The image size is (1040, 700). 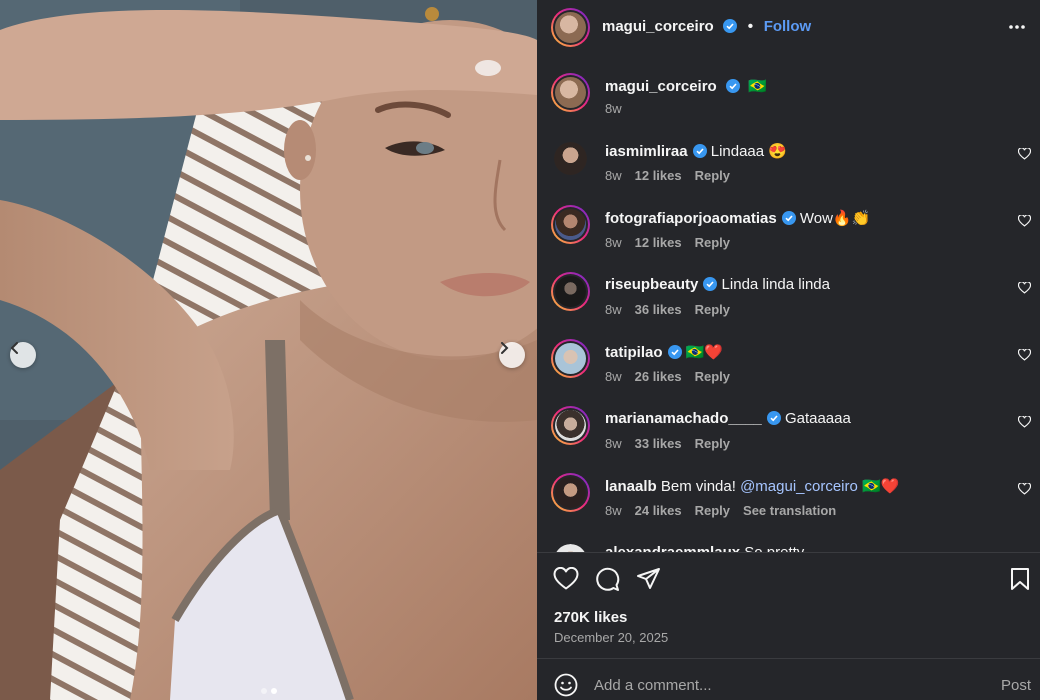 I want to click on comment-username: lanaalb, so click(x=631, y=486).